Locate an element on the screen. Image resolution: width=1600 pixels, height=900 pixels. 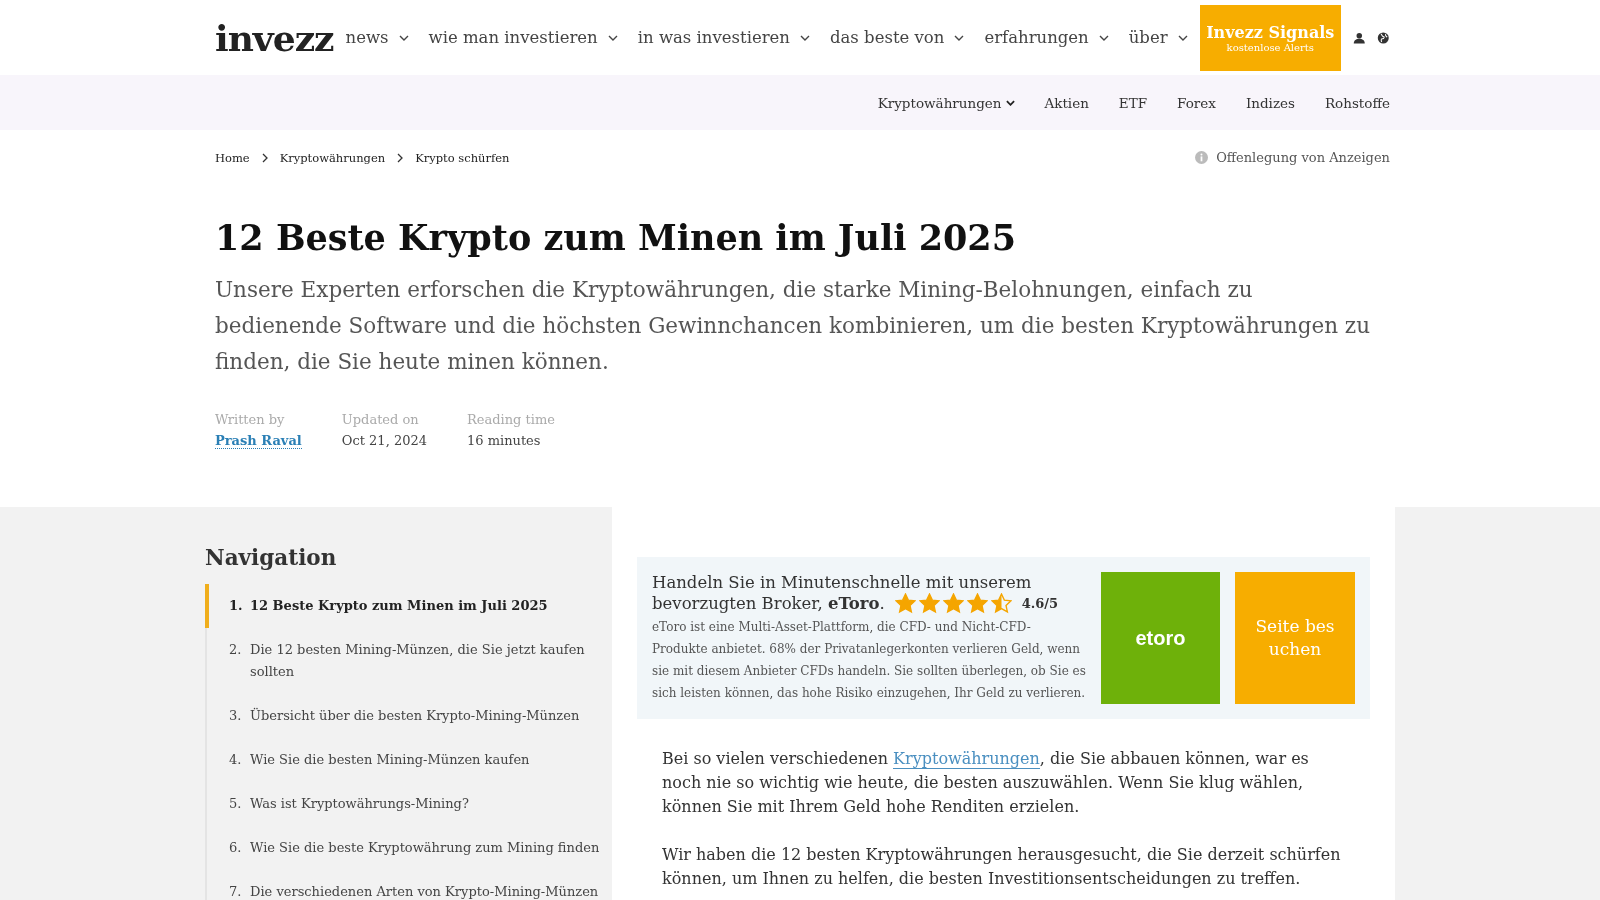
intro-text: Unsere Experten erforschen die Kryptowährungen, die starke Mining-Belohnungen, einfach zu bedienende Software und die höchsten Gewinnchancen kombinieren, um die besten Kryptowährungen zu finden, die Sie heute minen können. is located at coordinates (793, 326).